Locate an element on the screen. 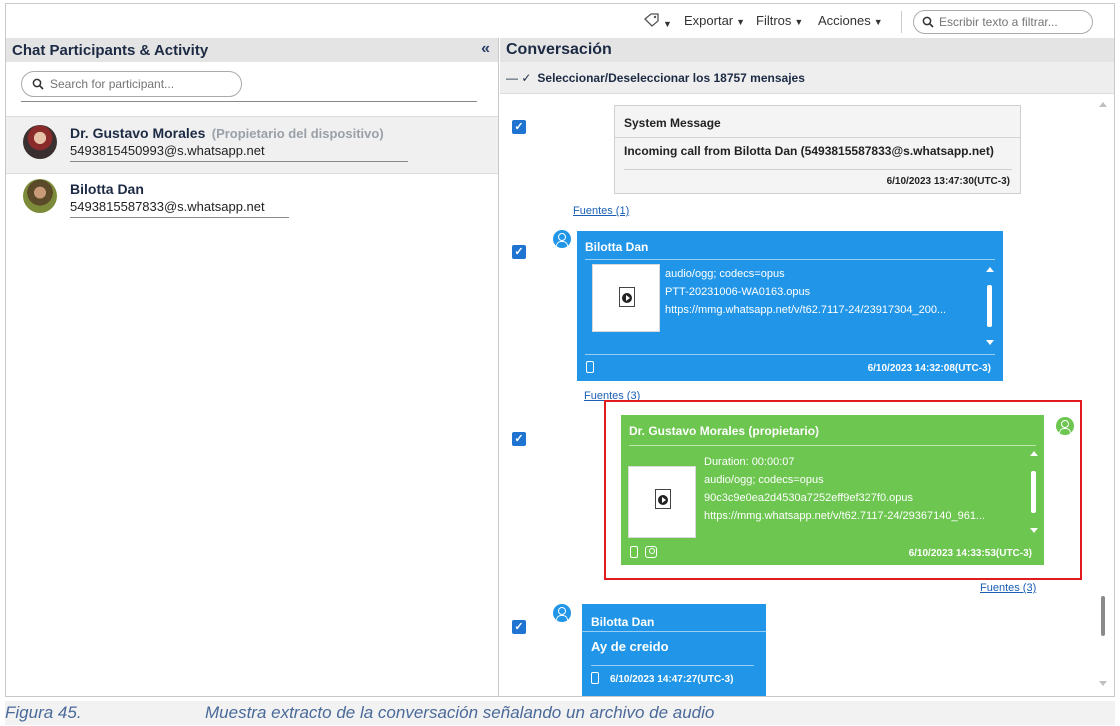 The width and height of the screenshot is (1120, 726). filters-menu: Filtros ▼ is located at coordinates (779, 20).